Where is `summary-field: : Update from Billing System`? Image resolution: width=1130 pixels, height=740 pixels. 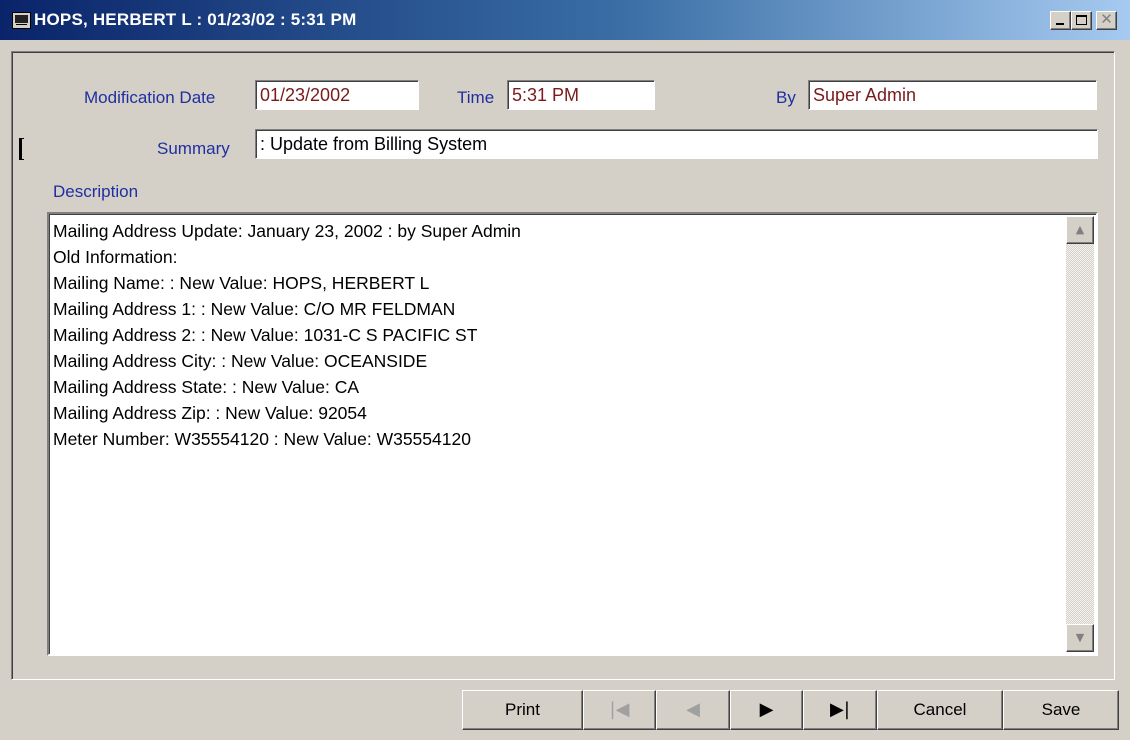 summary-field: : Update from Billing System is located at coordinates (676, 144).